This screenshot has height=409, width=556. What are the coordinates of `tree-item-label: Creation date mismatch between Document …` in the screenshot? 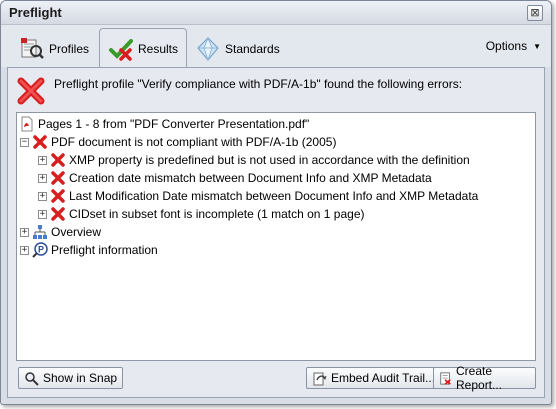 It's located at (250, 178).